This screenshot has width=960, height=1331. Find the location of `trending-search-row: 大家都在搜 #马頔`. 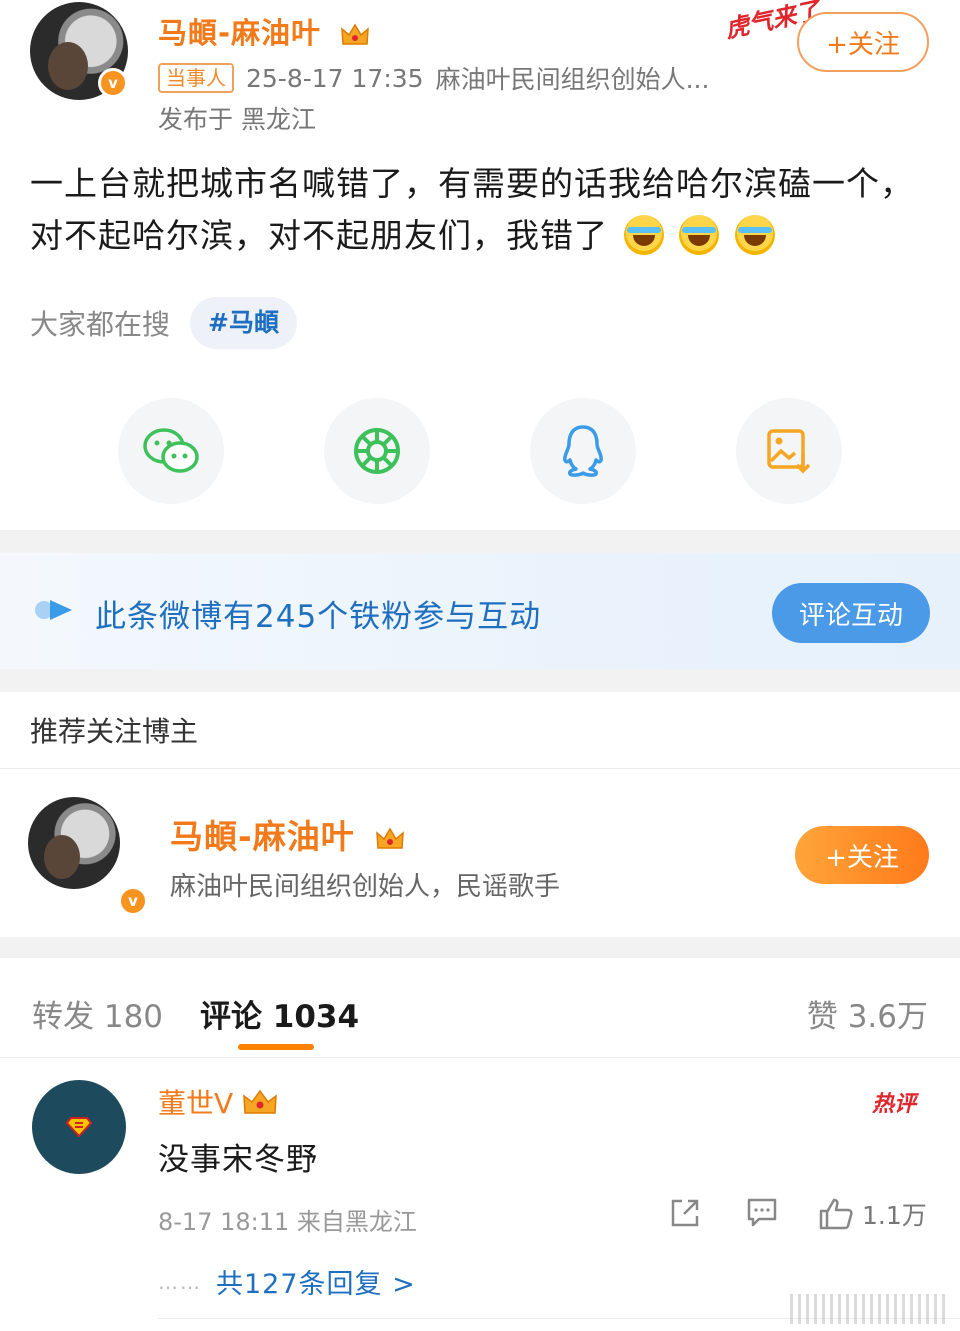

trending-search-row: 大家都在搜 #马頔 is located at coordinates (163, 323).